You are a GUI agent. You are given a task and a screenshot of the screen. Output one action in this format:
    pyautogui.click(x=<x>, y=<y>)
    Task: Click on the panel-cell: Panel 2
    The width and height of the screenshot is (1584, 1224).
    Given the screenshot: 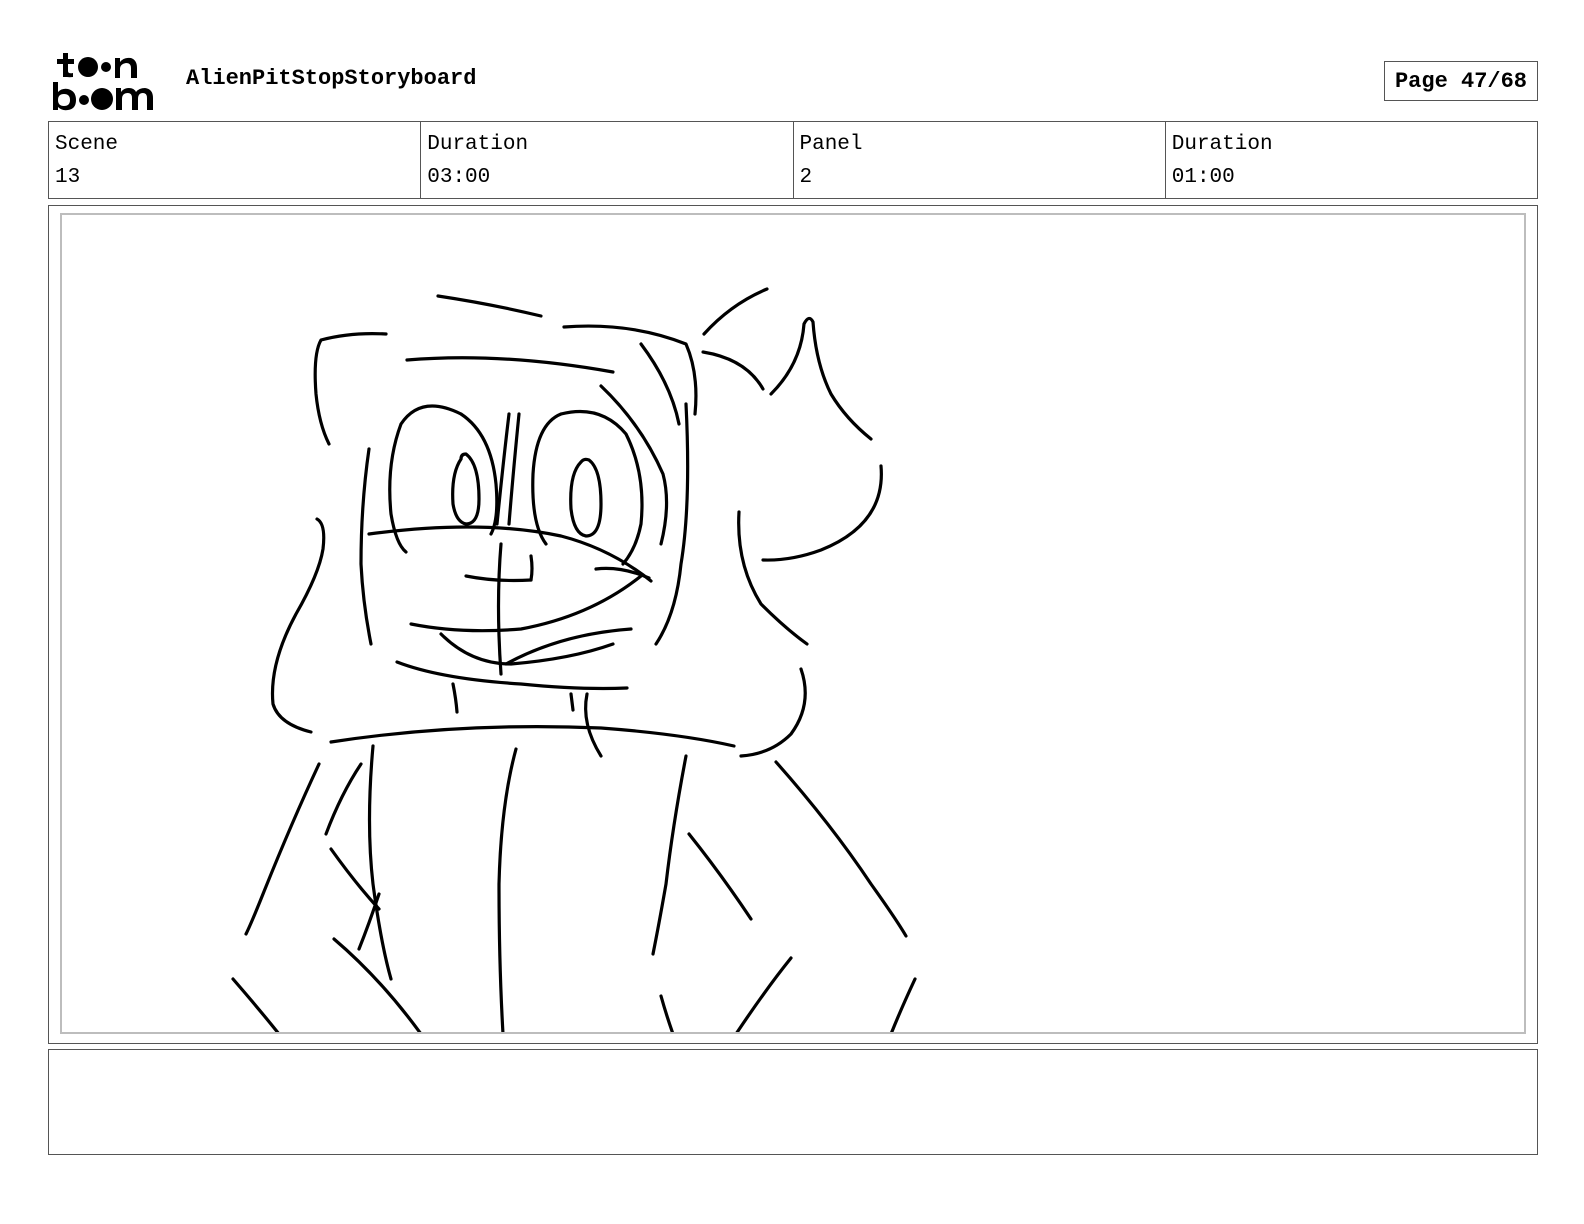 What is the action you would take?
    pyautogui.click(x=980, y=160)
    